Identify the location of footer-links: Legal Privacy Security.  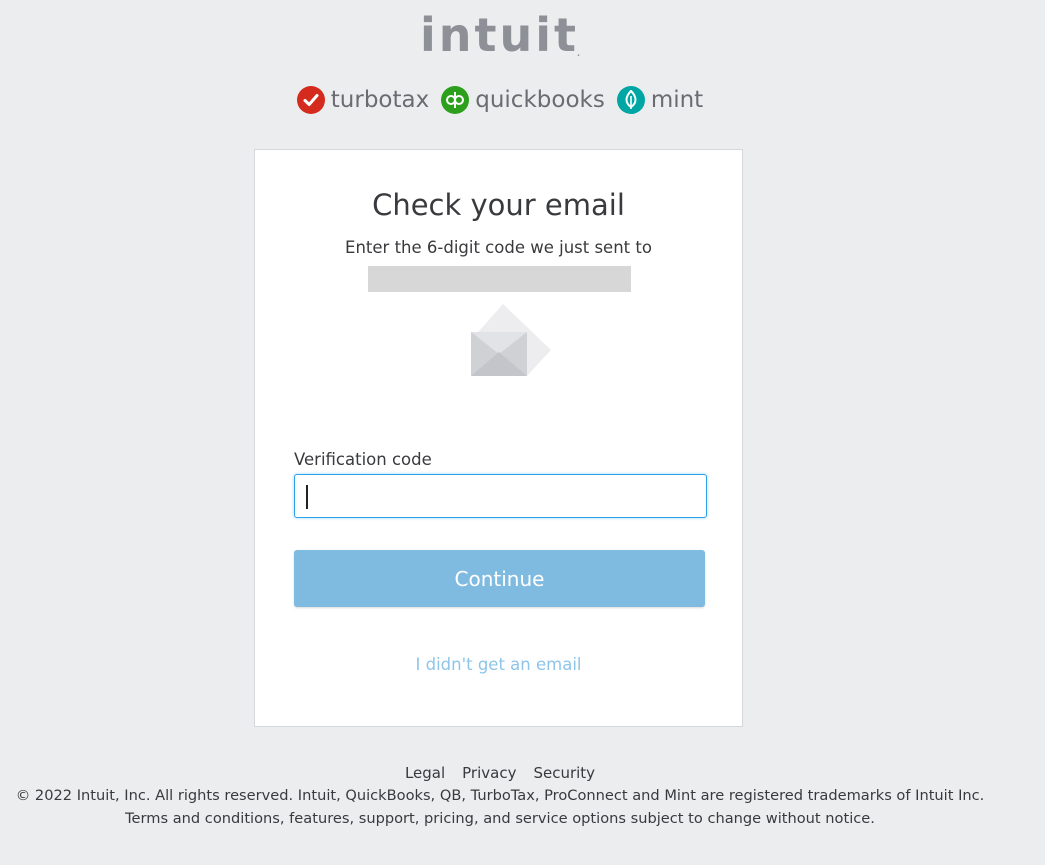
(500, 773).